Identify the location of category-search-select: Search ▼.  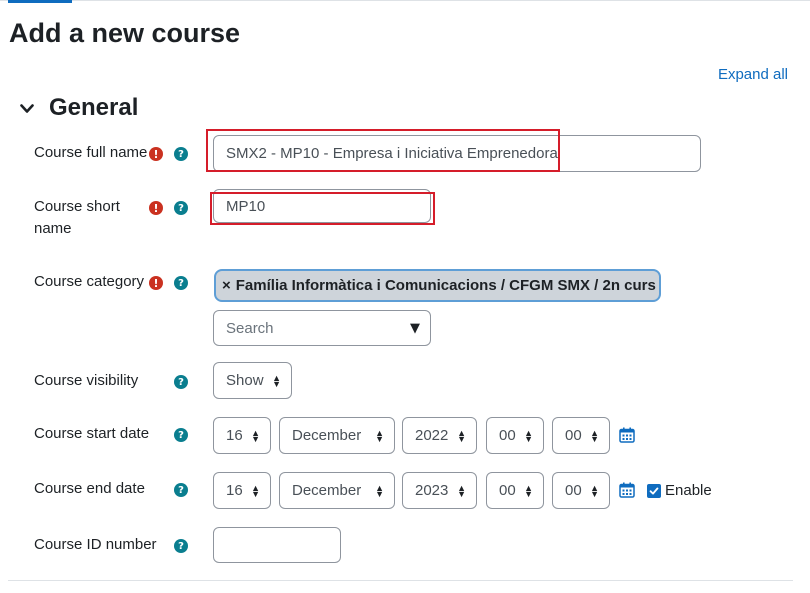
(322, 328).